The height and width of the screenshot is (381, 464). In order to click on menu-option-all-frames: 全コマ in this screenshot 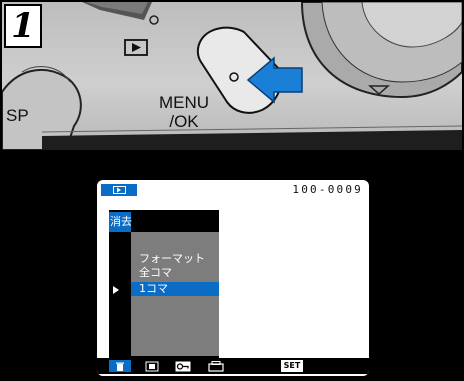, I will do `click(175, 273)`.